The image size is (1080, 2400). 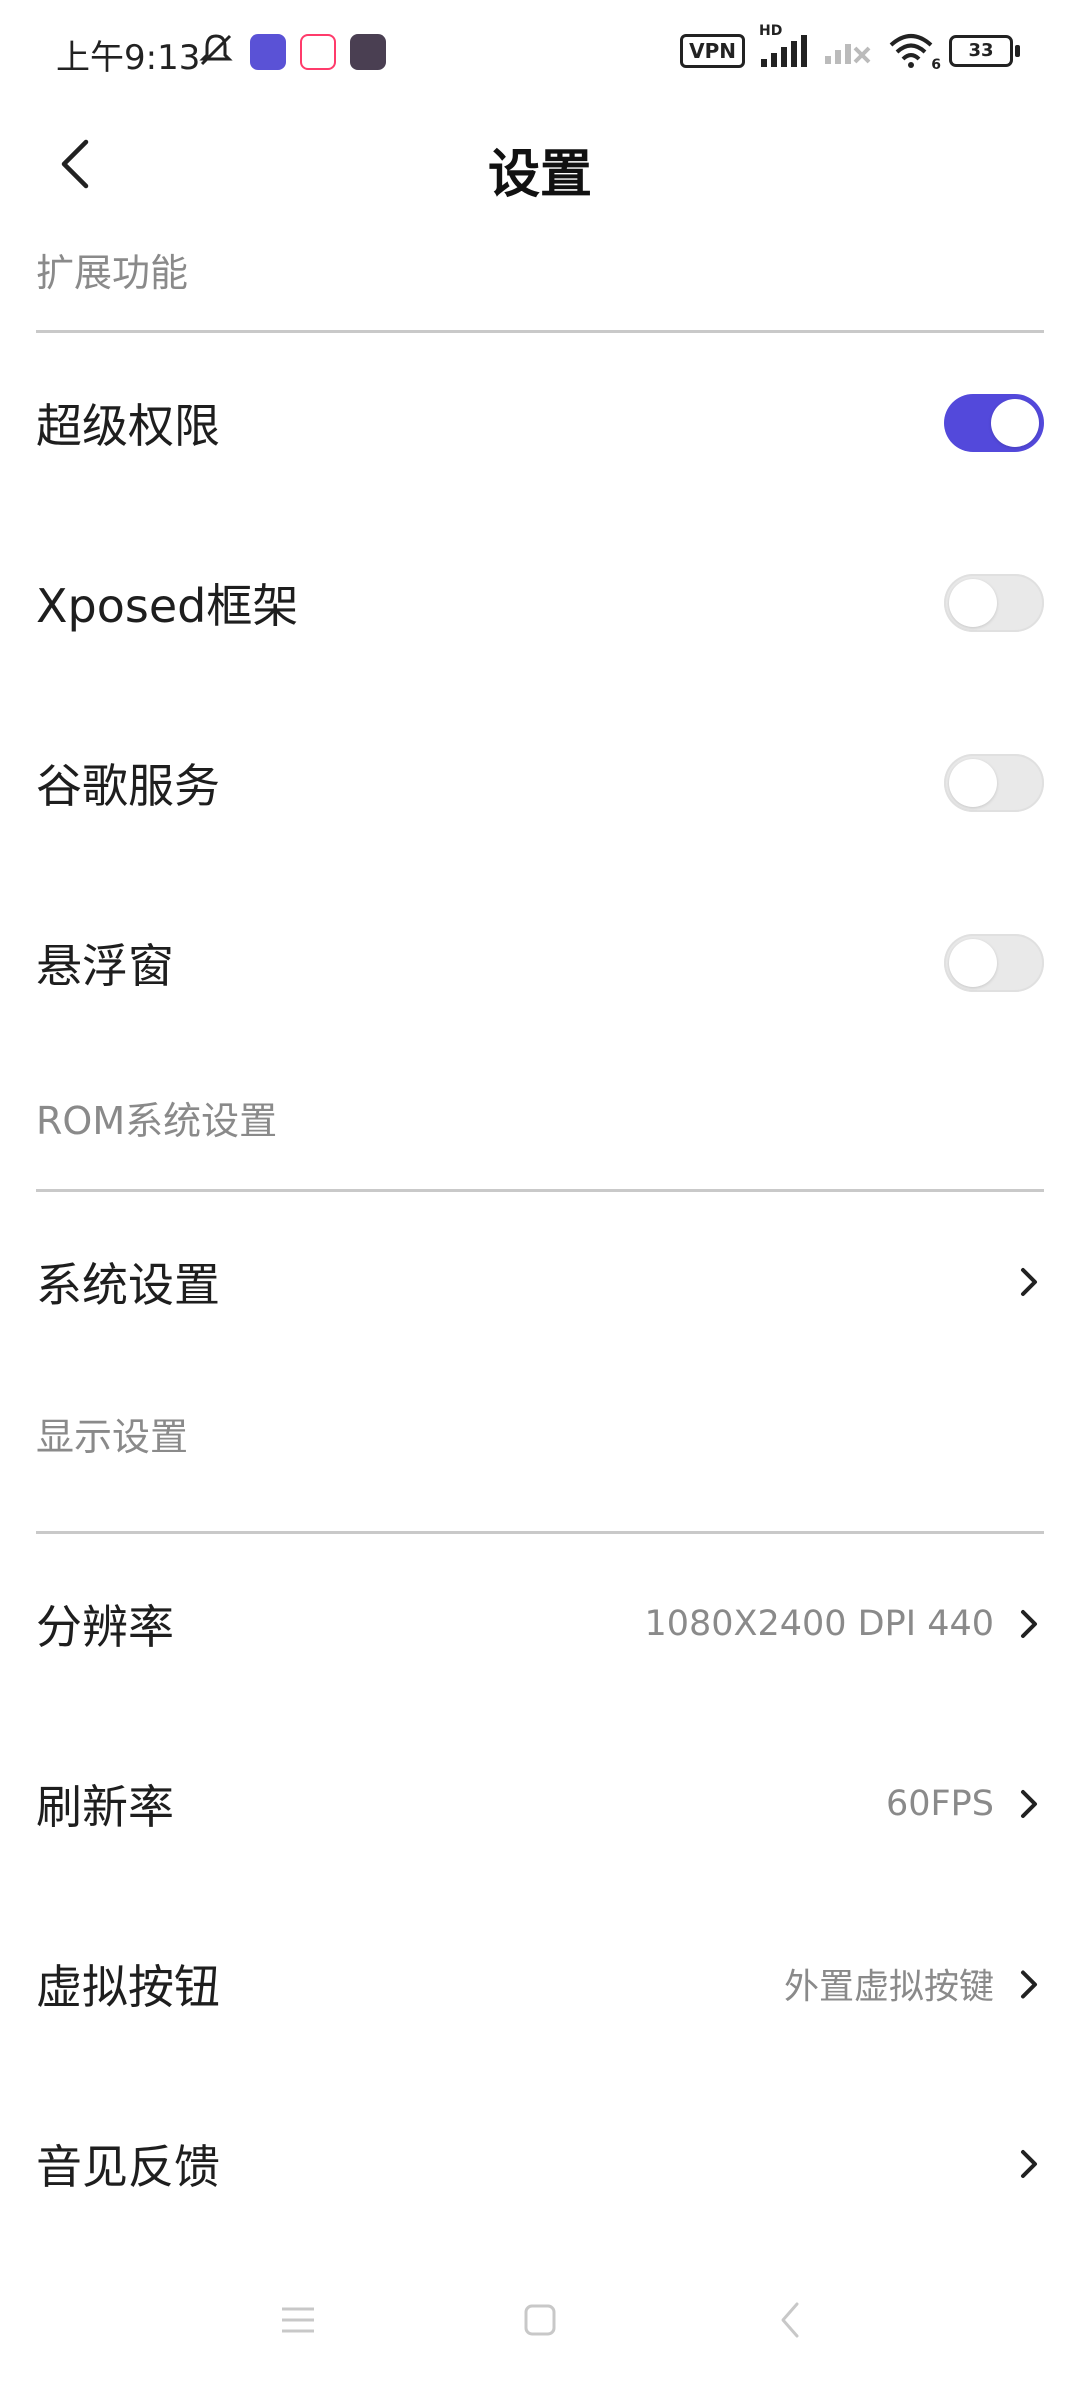 I want to click on nav-back-button, so click(x=790, y=2320).